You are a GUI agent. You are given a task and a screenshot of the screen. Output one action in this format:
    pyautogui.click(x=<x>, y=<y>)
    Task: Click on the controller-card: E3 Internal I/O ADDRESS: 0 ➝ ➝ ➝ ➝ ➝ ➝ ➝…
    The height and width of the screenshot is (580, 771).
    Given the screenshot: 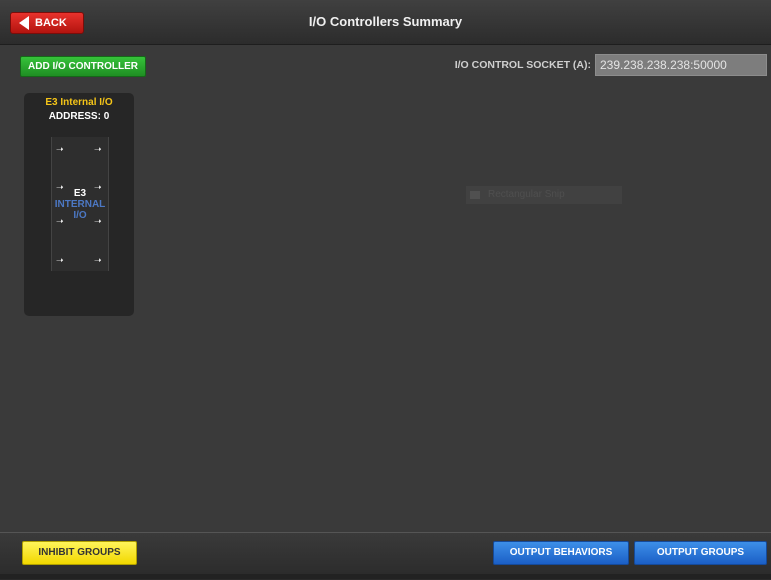 What is the action you would take?
    pyautogui.click(x=79, y=204)
    